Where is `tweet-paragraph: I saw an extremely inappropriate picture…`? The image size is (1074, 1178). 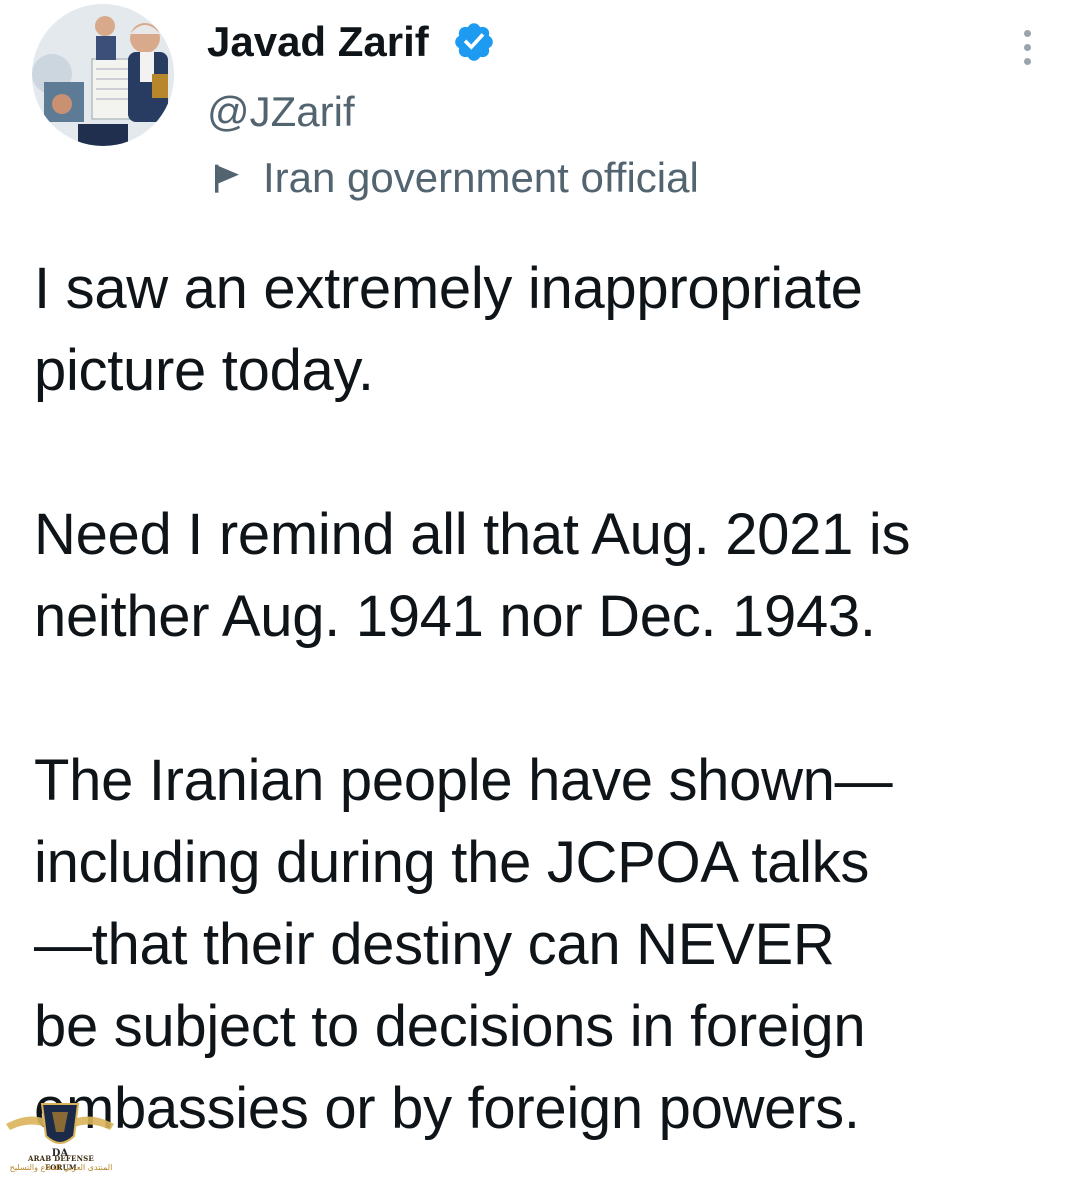 tweet-paragraph: I saw an extremely inappropriate picture… is located at coordinates (448, 329).